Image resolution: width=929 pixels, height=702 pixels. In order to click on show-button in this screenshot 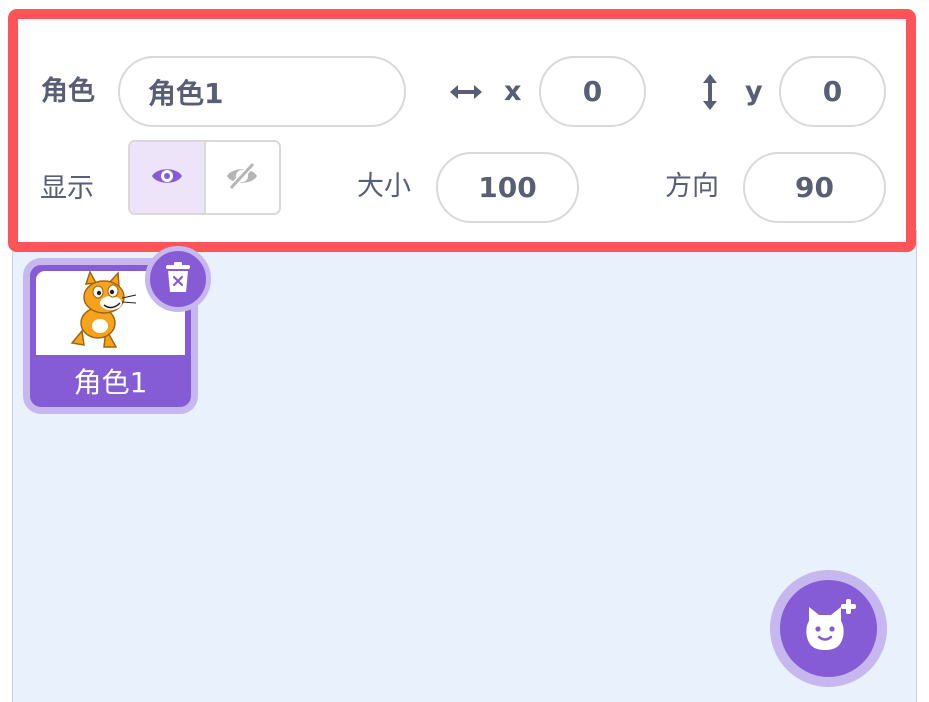, I will do `click(168, 177)`.